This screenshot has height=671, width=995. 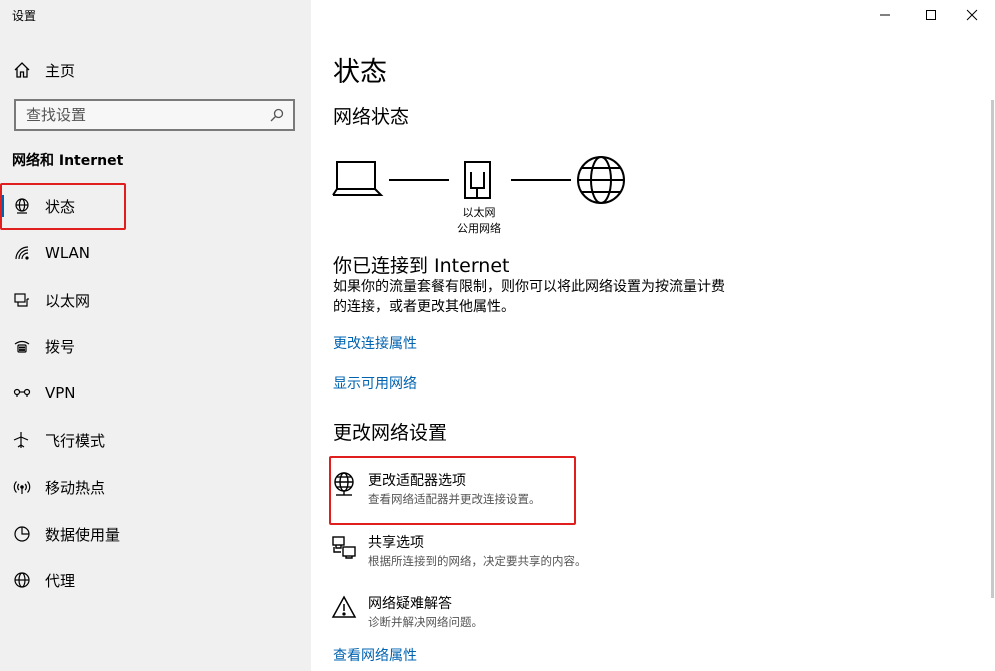 I want to click on home-nav: 主页, so click(x=43, y=70).